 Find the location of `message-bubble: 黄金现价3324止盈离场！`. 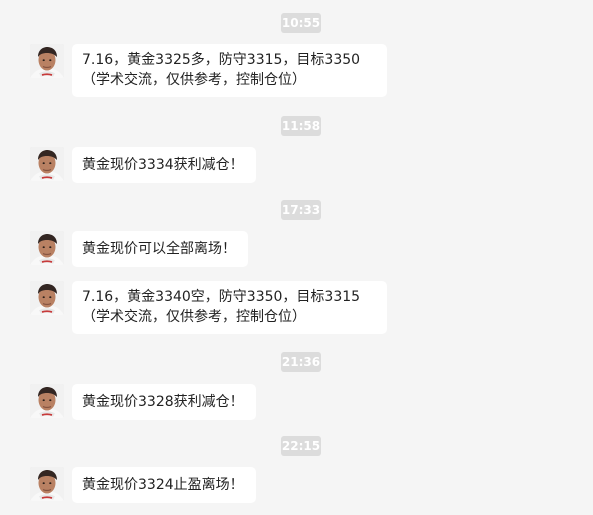

message-bubble: 黄金现价3324止盈离场！ is located at coordinates (164, 485).